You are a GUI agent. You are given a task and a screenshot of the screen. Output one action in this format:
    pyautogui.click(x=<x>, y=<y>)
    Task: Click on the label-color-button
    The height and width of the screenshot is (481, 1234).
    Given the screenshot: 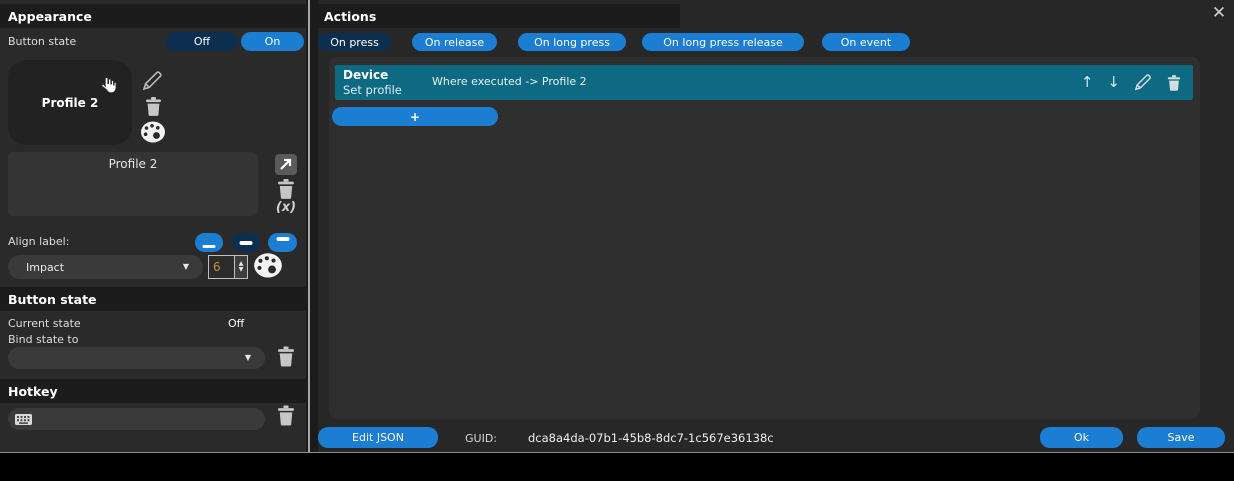 What is the action you would take?
    pyautogui.click(x=268, y=267)
    